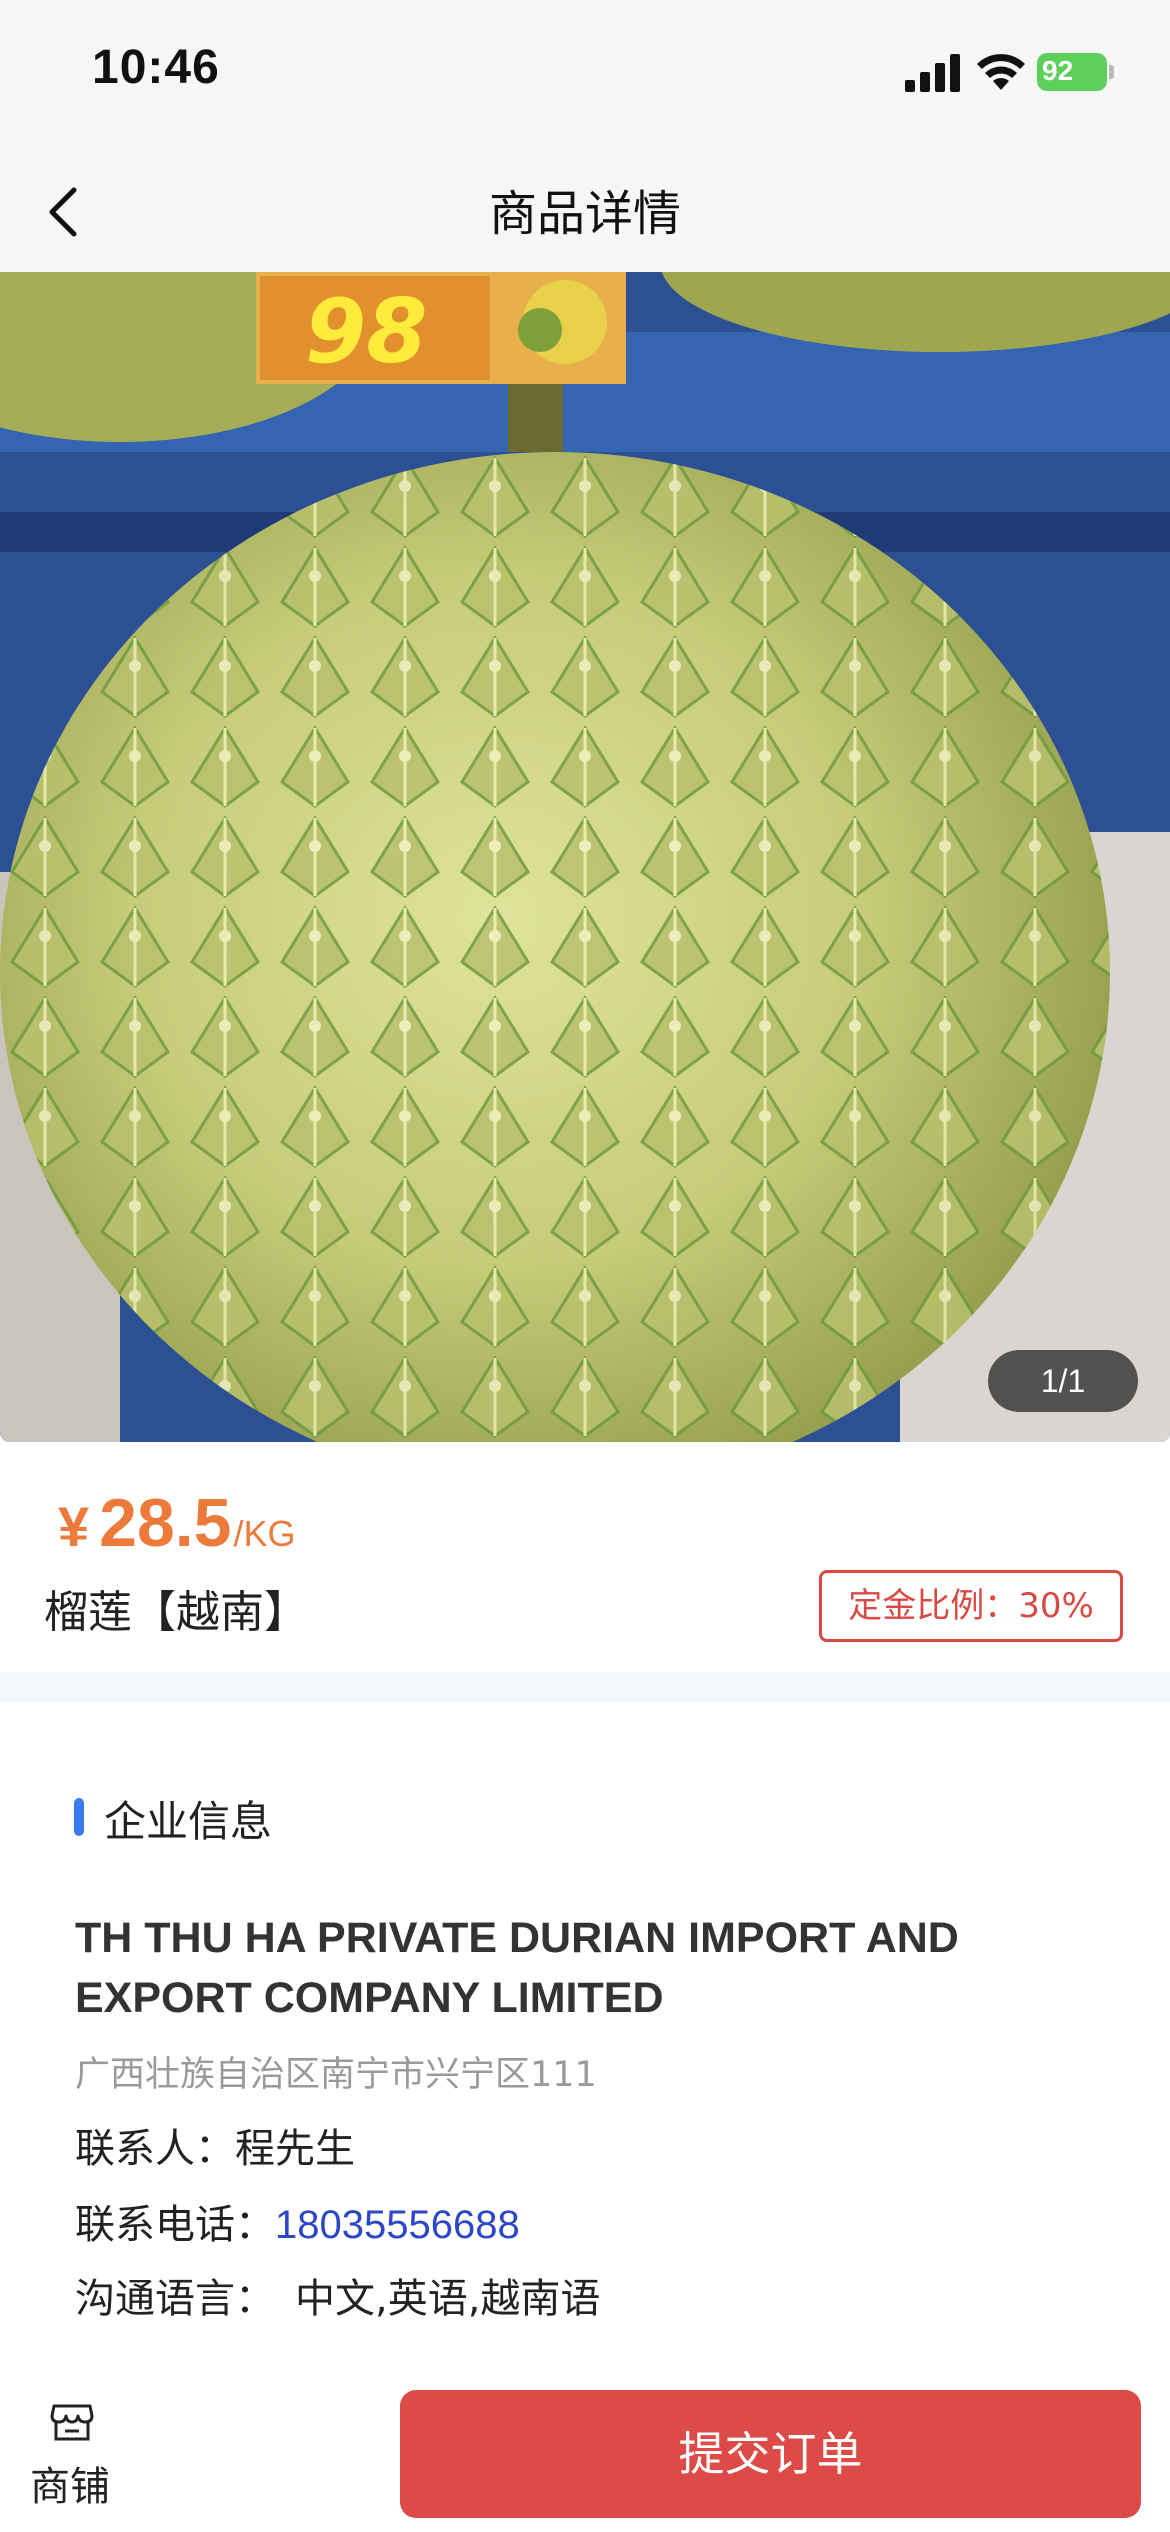  I want to click on language-row: 沟通语言： 中文,英语,越南语, so click(337, 2295).